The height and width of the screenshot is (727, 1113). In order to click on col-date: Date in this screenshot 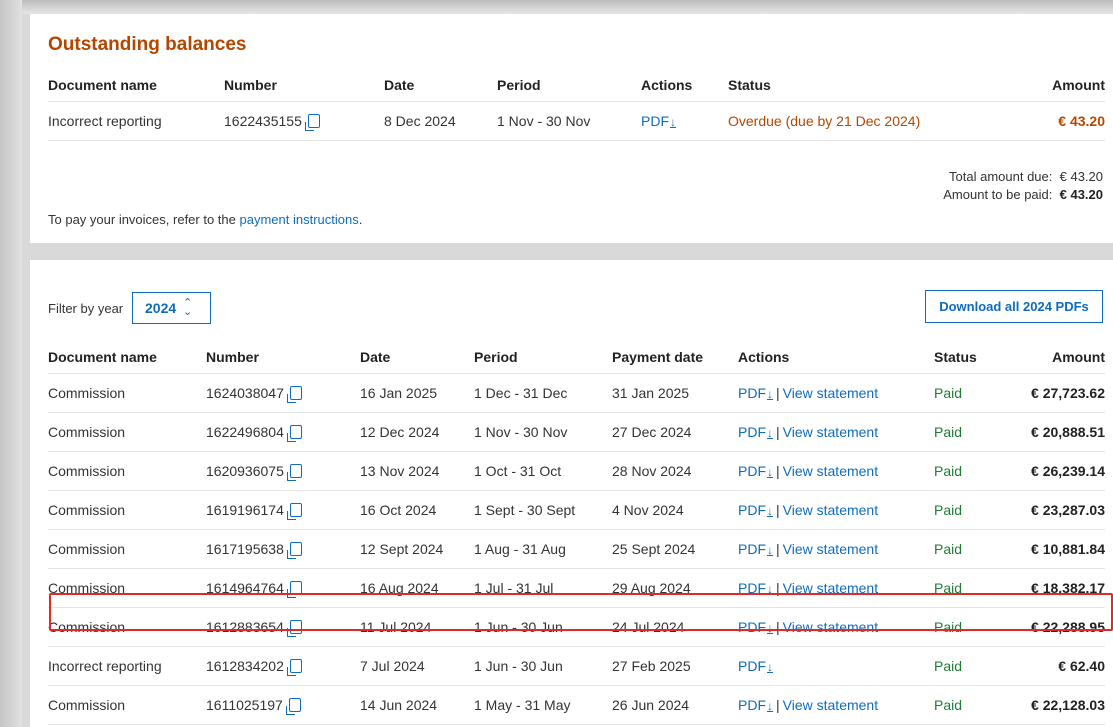, I will do `click(417, 357)`.